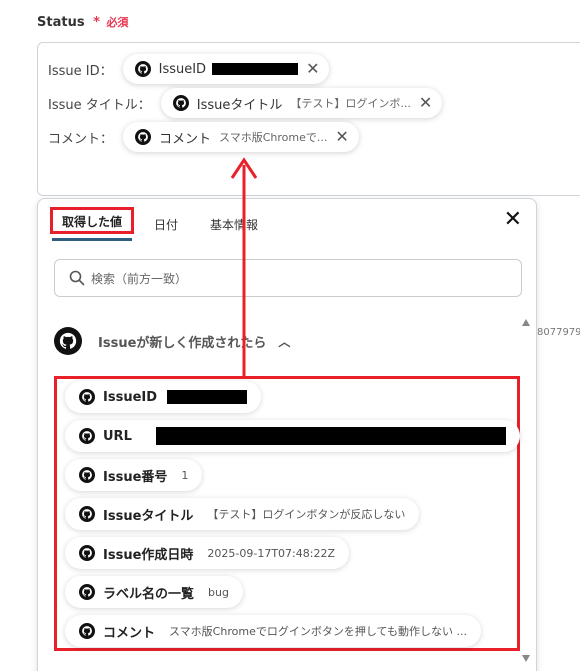  Describe the element at coordinates (526, 322) in the screenshot. I see `scroll-up-arrow` at that location.